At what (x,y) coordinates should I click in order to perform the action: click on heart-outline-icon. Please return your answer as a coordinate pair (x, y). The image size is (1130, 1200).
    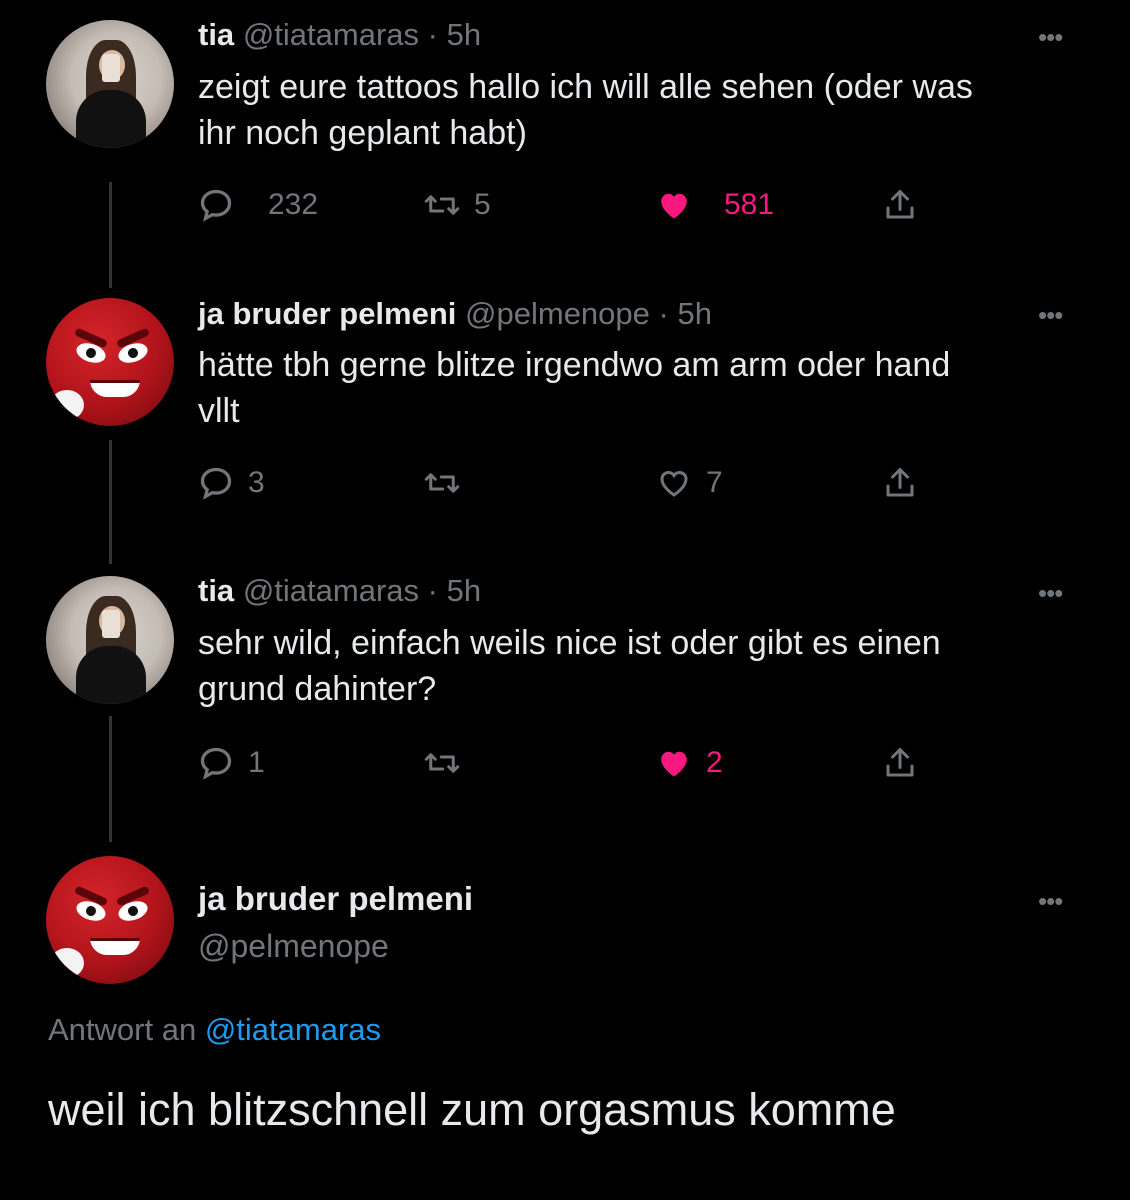
    Looking at the image, I should click on (674, 483).